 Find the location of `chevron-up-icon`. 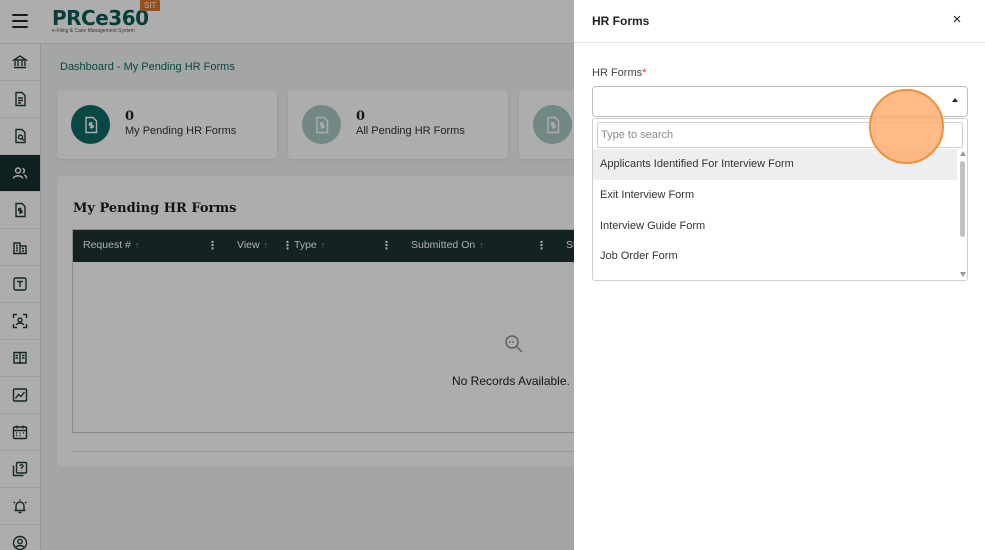

chevron-up-icon is located at coordinates (955, 100).